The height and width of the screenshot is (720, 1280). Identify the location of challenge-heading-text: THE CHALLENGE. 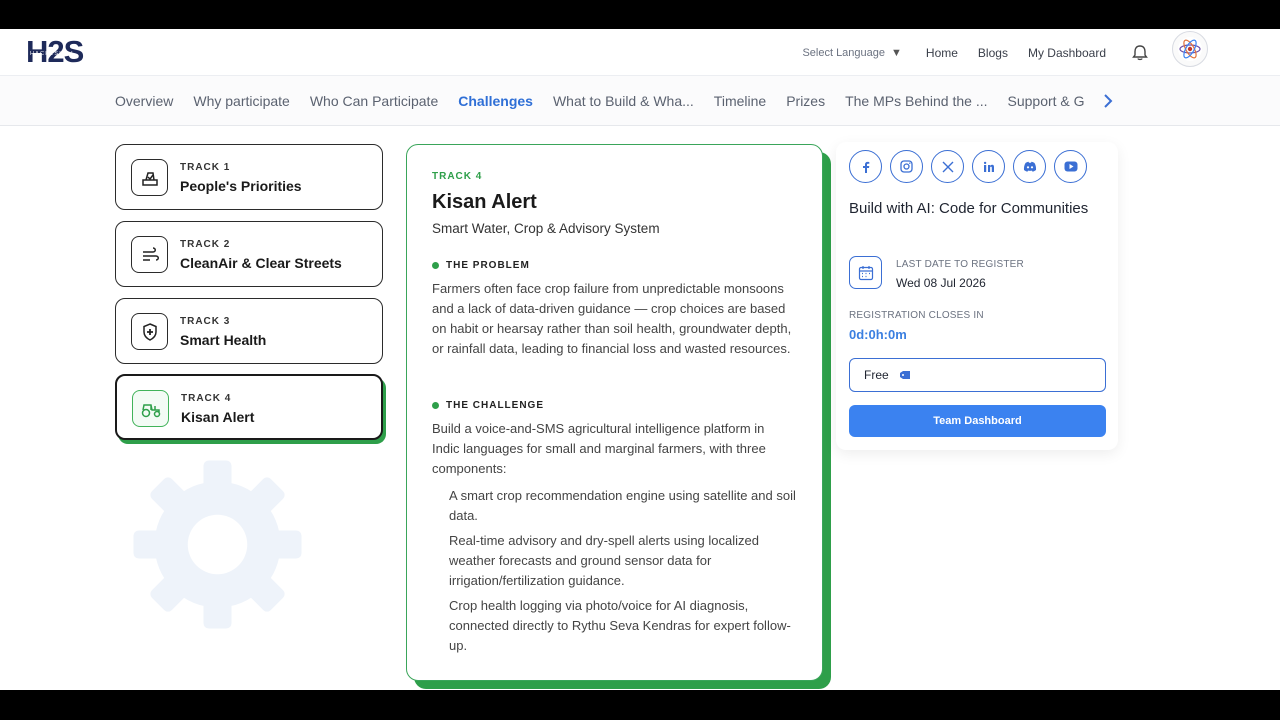
(495, 405).